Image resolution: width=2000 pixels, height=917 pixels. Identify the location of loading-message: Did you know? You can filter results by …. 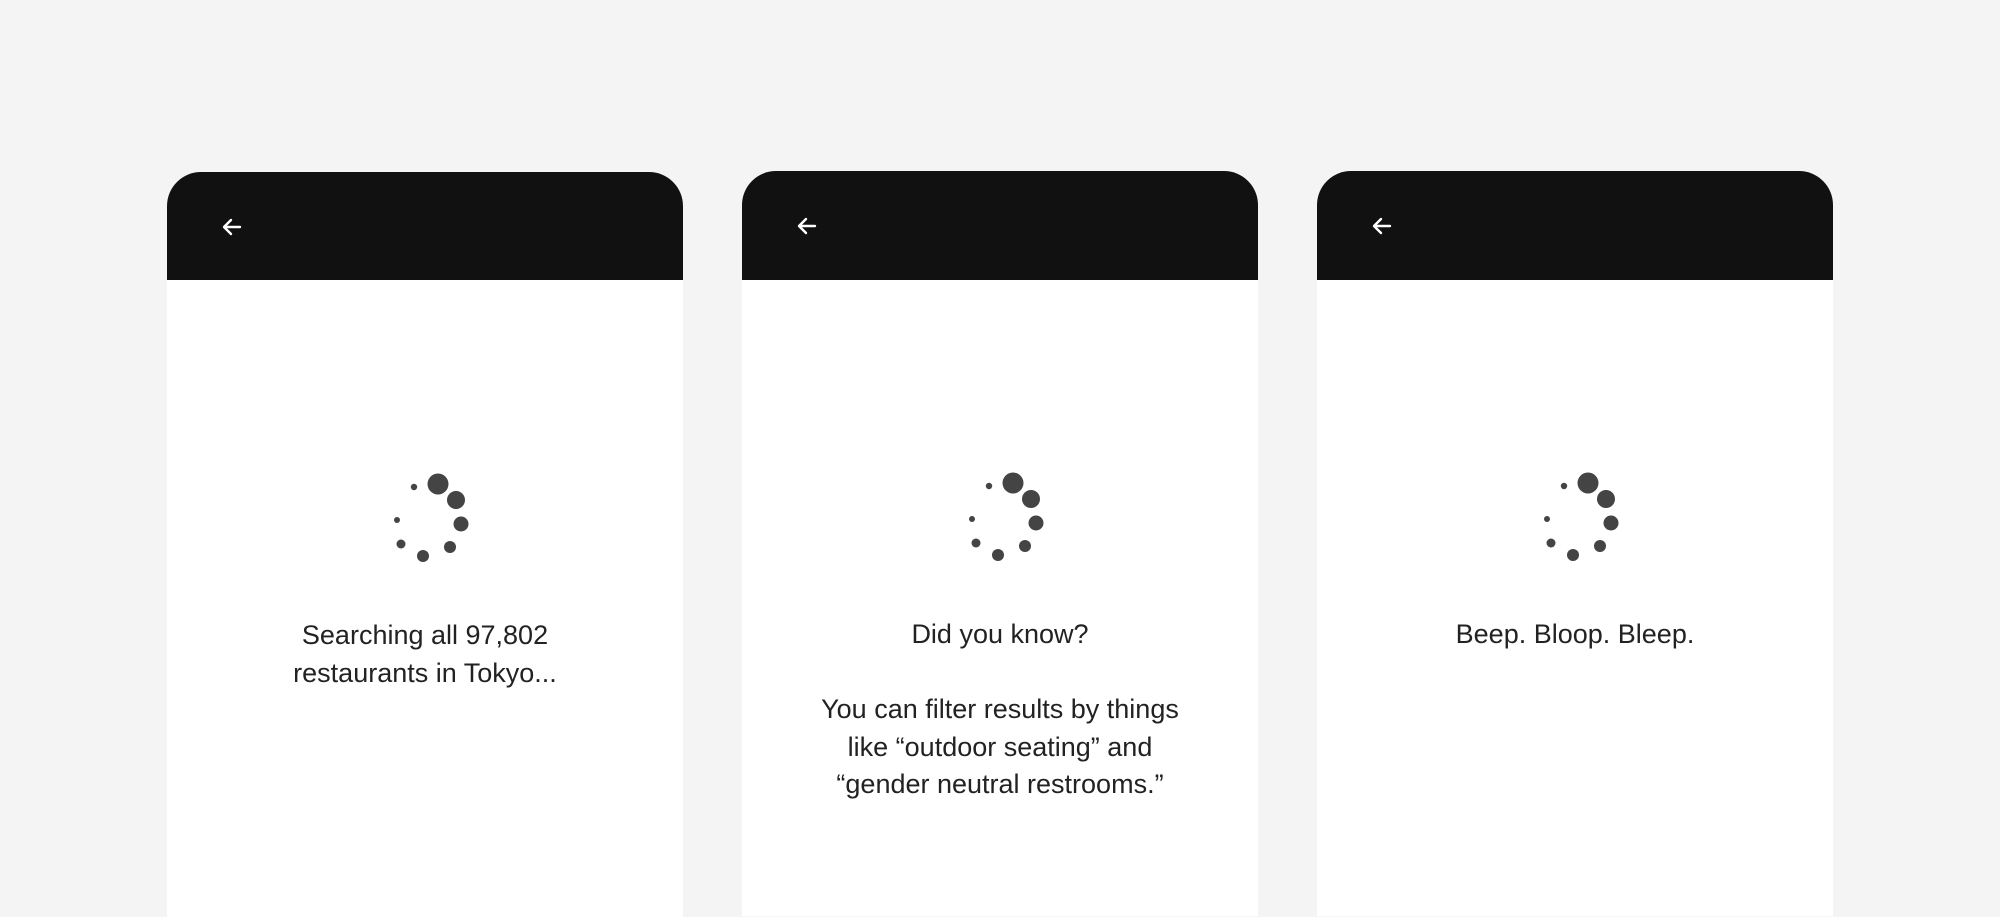
(1000, 710).